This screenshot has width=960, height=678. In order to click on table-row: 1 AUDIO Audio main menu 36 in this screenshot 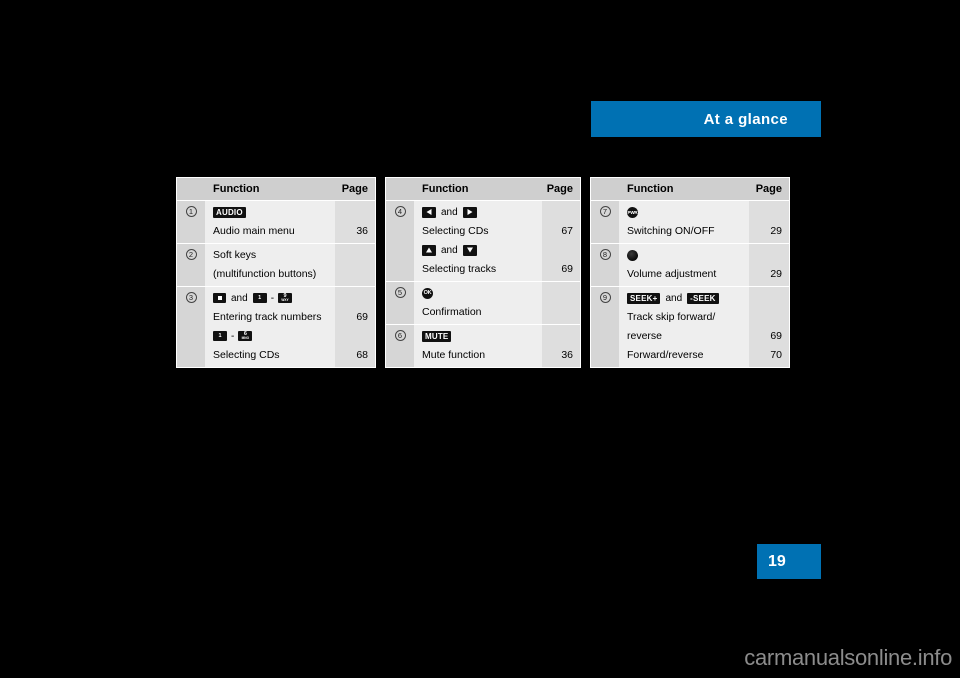, I will do `click(276, 222)`.